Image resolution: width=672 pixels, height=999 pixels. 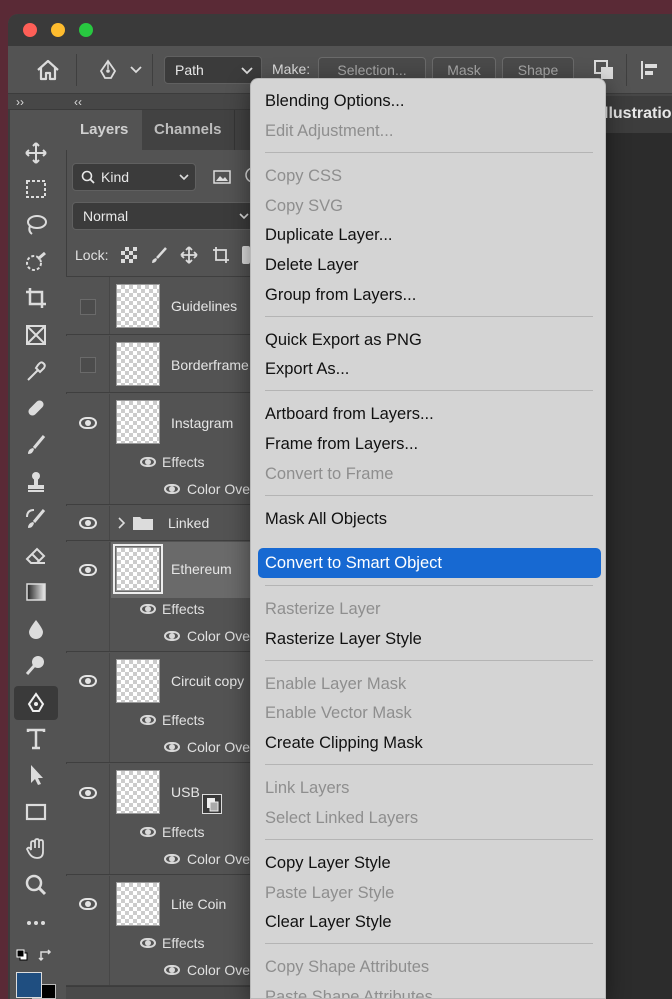 I want to click on layer-row-circuit-copy: Circuit copy Effects Color Overlay, so click(x=169, y=708).